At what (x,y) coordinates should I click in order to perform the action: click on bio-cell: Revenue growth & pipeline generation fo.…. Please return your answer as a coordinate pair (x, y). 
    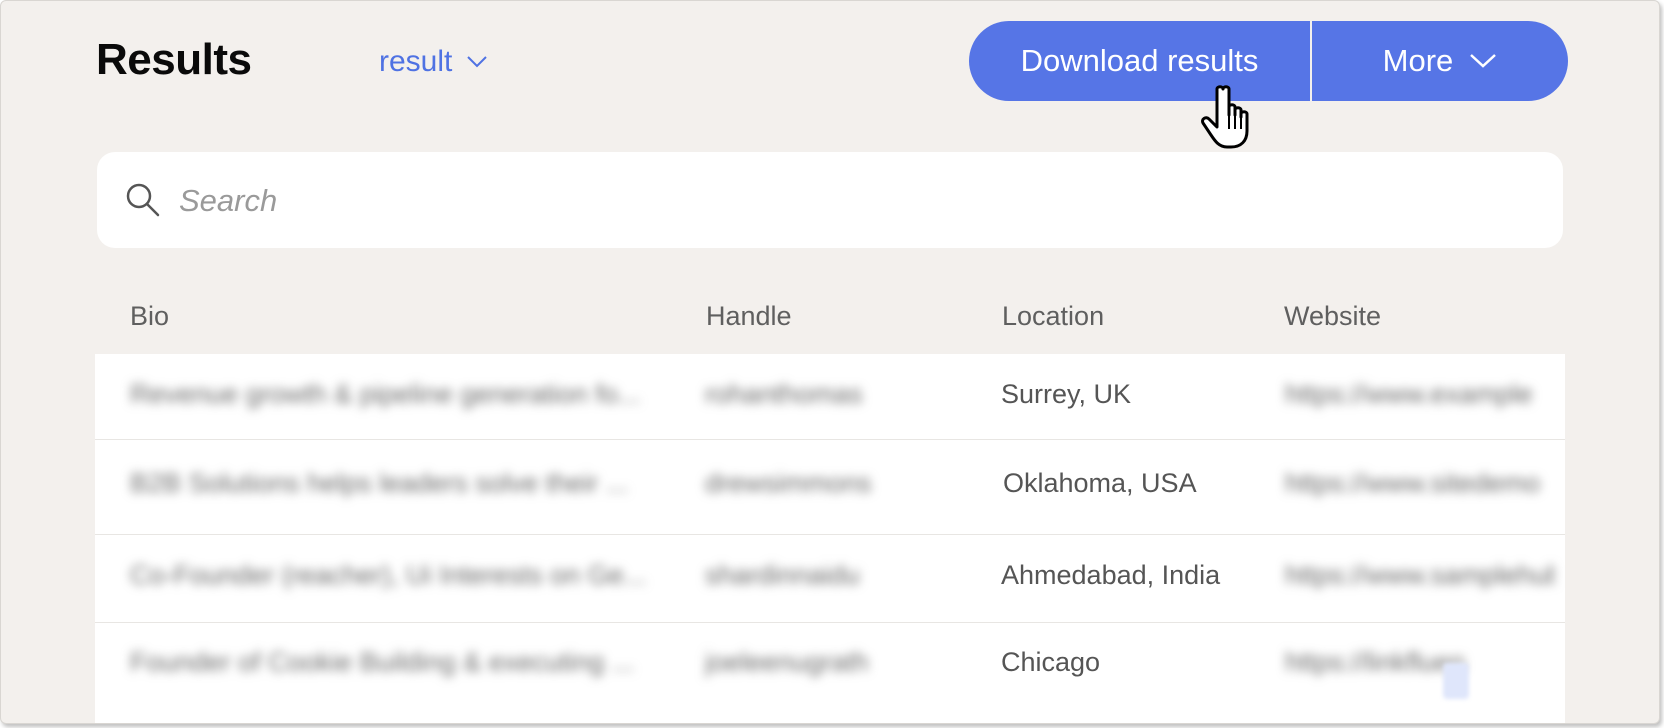
    Looking at the image, I should click on (385, 394).